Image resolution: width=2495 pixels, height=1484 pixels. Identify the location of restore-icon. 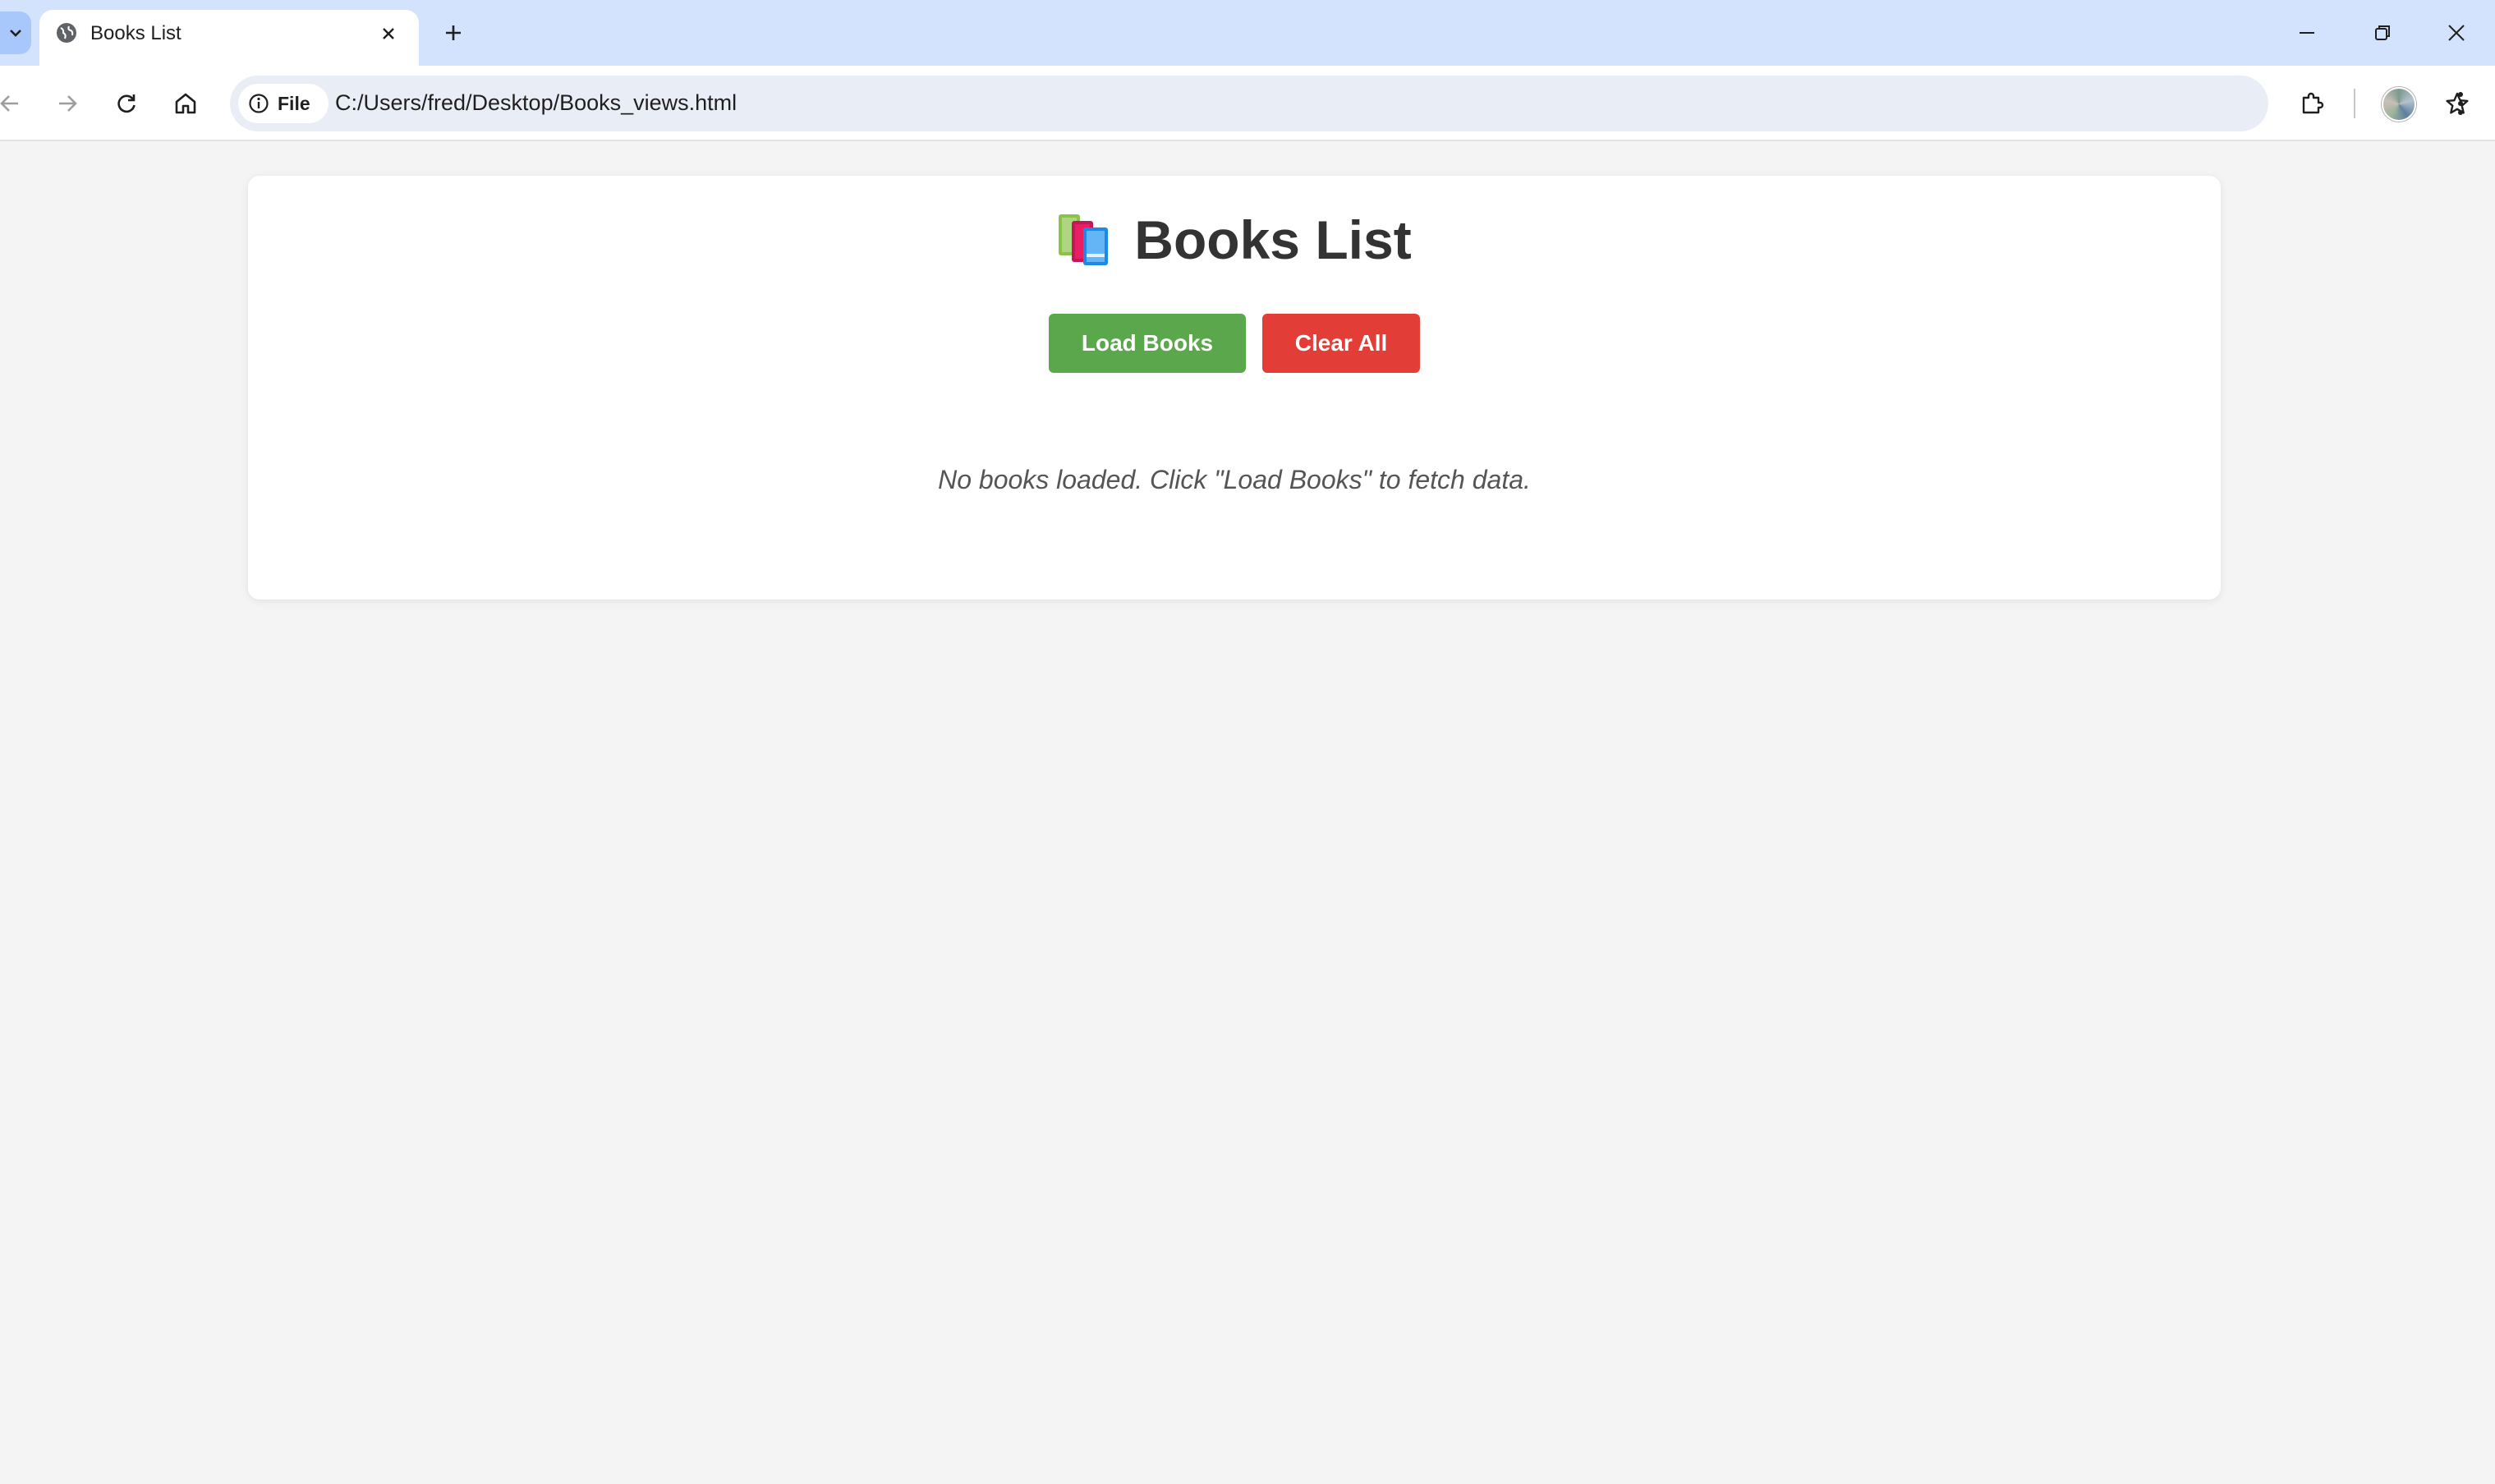
(2383, 33).